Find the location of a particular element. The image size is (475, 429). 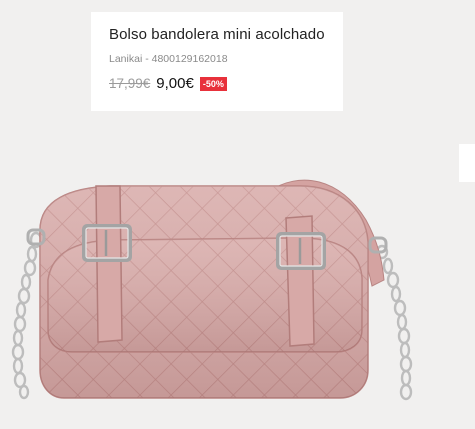

product-meta: Lanikai - 4800129162018 is located at coordinates (217, 59).